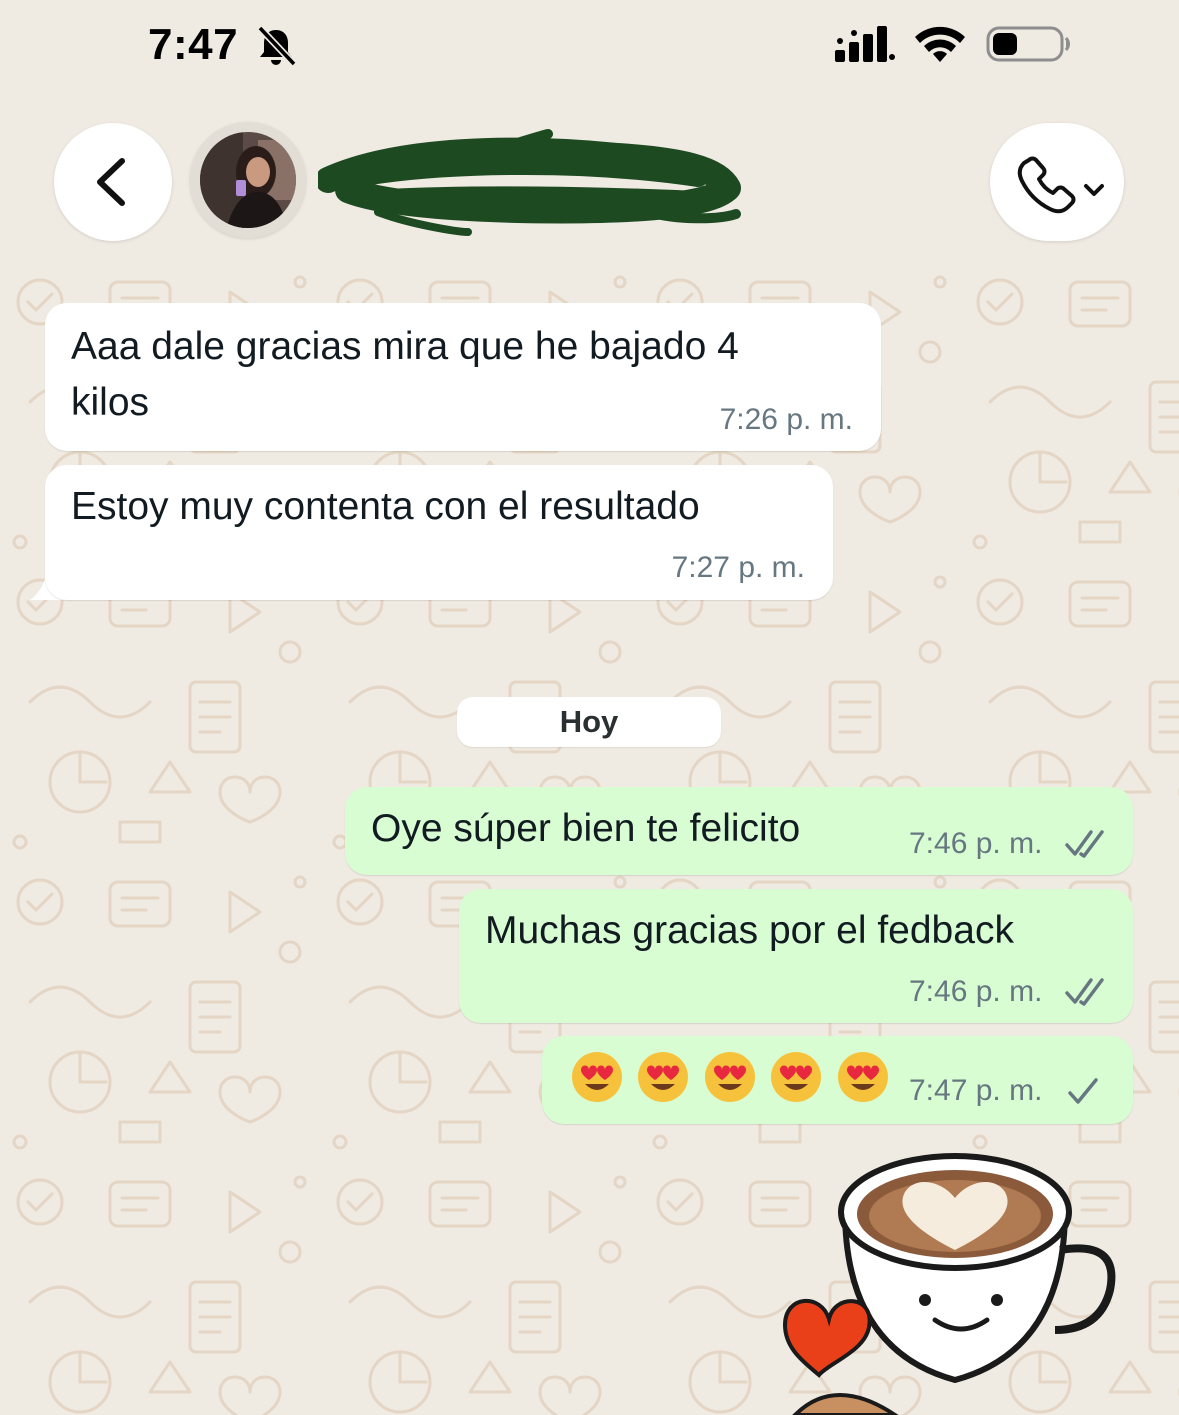  I want to click on chevron-left-icon, so click(111, 182).